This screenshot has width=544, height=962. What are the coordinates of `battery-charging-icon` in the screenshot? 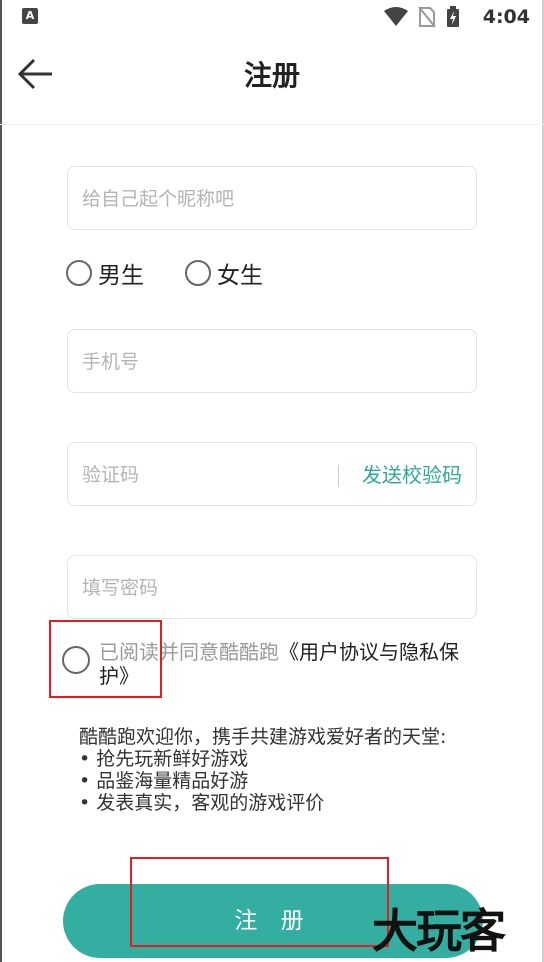 It's located at (453, 16).